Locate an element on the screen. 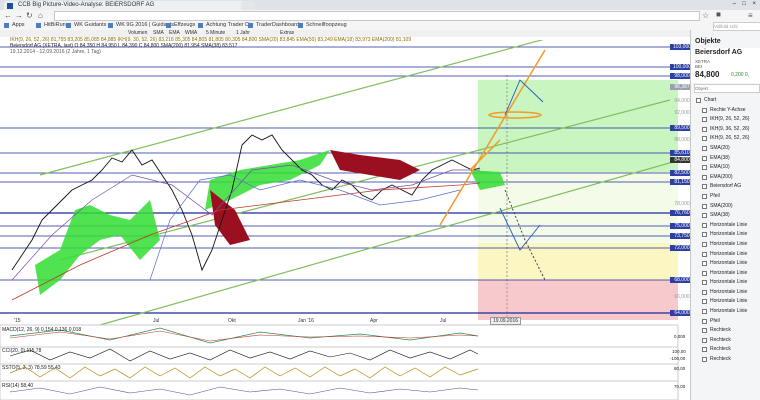 Image resolution: width=760 pixels, height=400 pixels. tree-item: EMA(200) is located at coordinates (721, 178).